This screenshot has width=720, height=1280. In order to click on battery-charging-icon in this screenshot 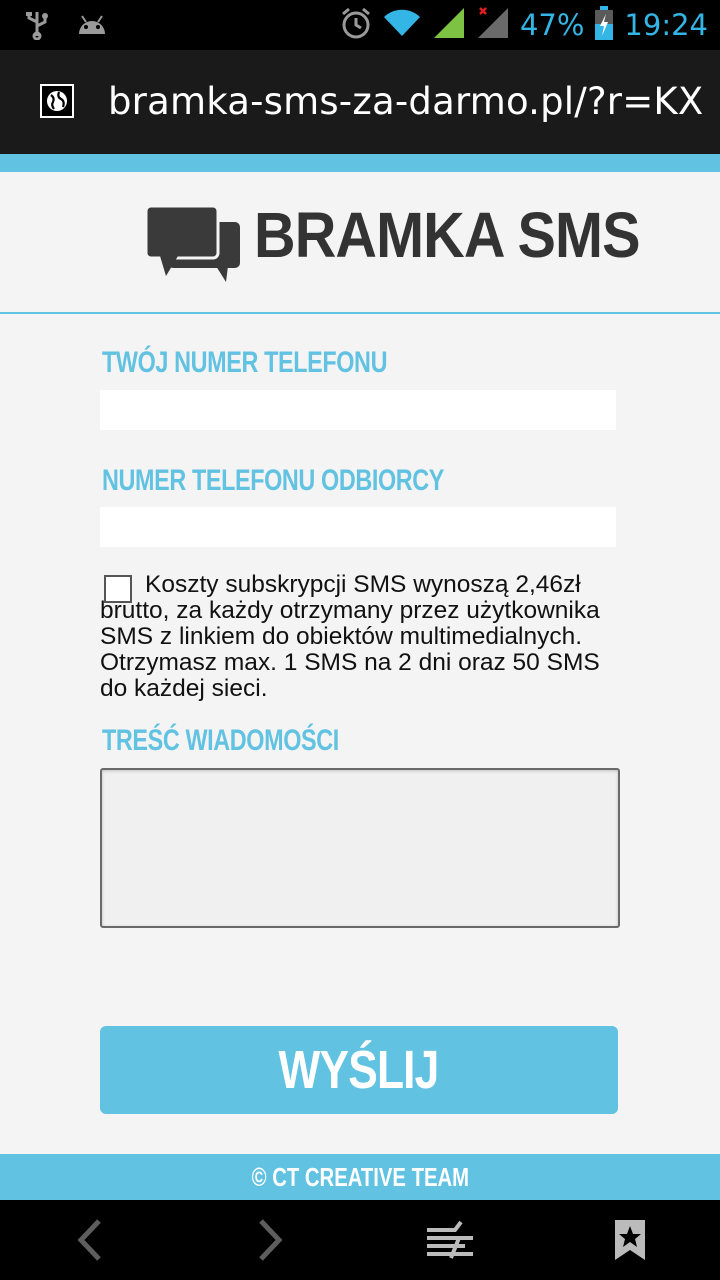, I will do `click(604, 25)`.